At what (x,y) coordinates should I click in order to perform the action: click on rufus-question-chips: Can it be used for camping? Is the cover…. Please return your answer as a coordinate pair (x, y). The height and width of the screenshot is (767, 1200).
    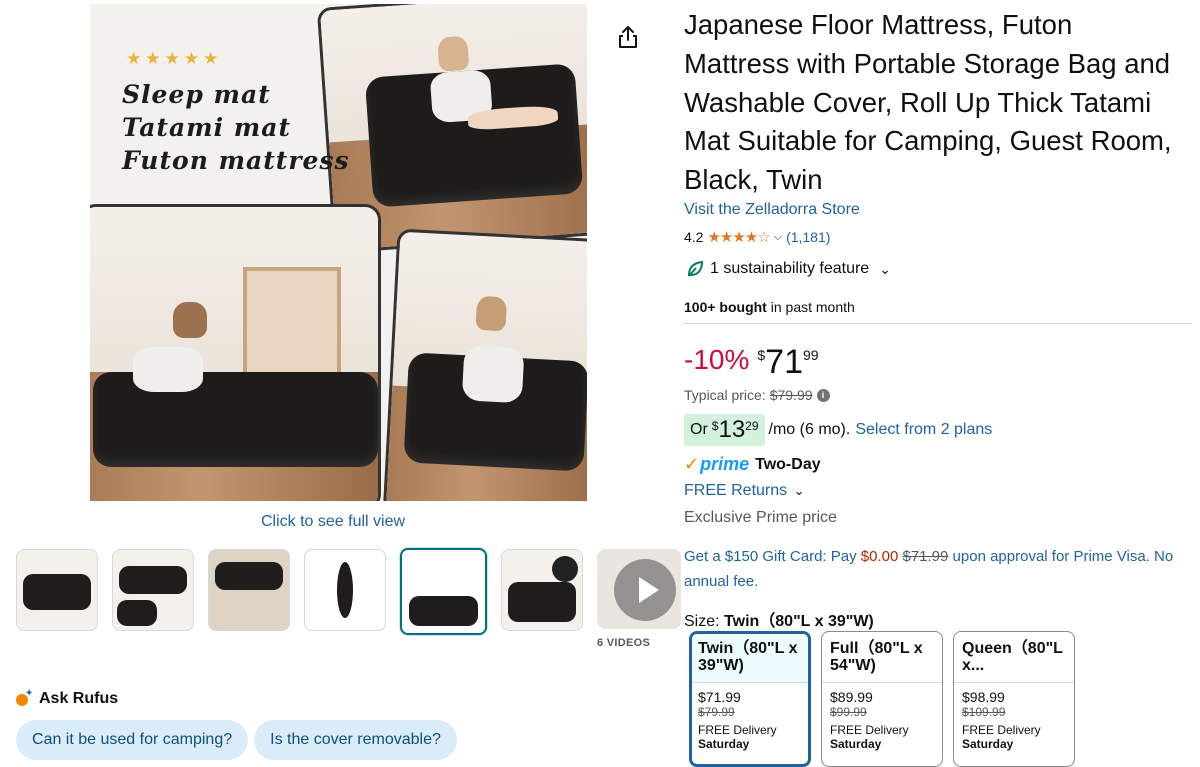
    Looking at the image, I should click on (236, 740).